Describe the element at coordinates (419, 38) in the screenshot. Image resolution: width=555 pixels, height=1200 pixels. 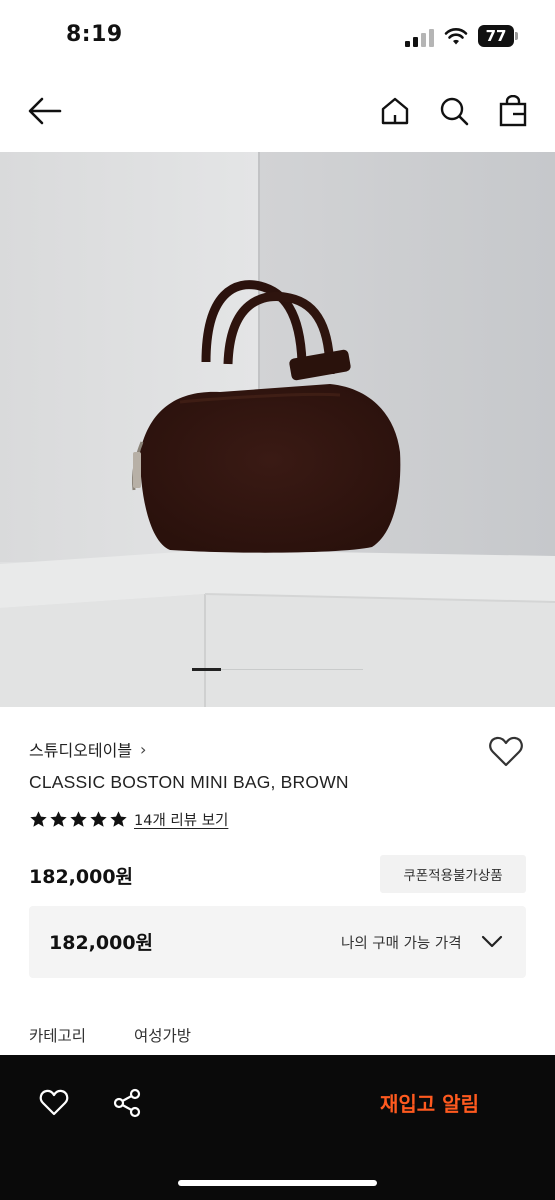
I see `cellular-signal-icon` at that location.